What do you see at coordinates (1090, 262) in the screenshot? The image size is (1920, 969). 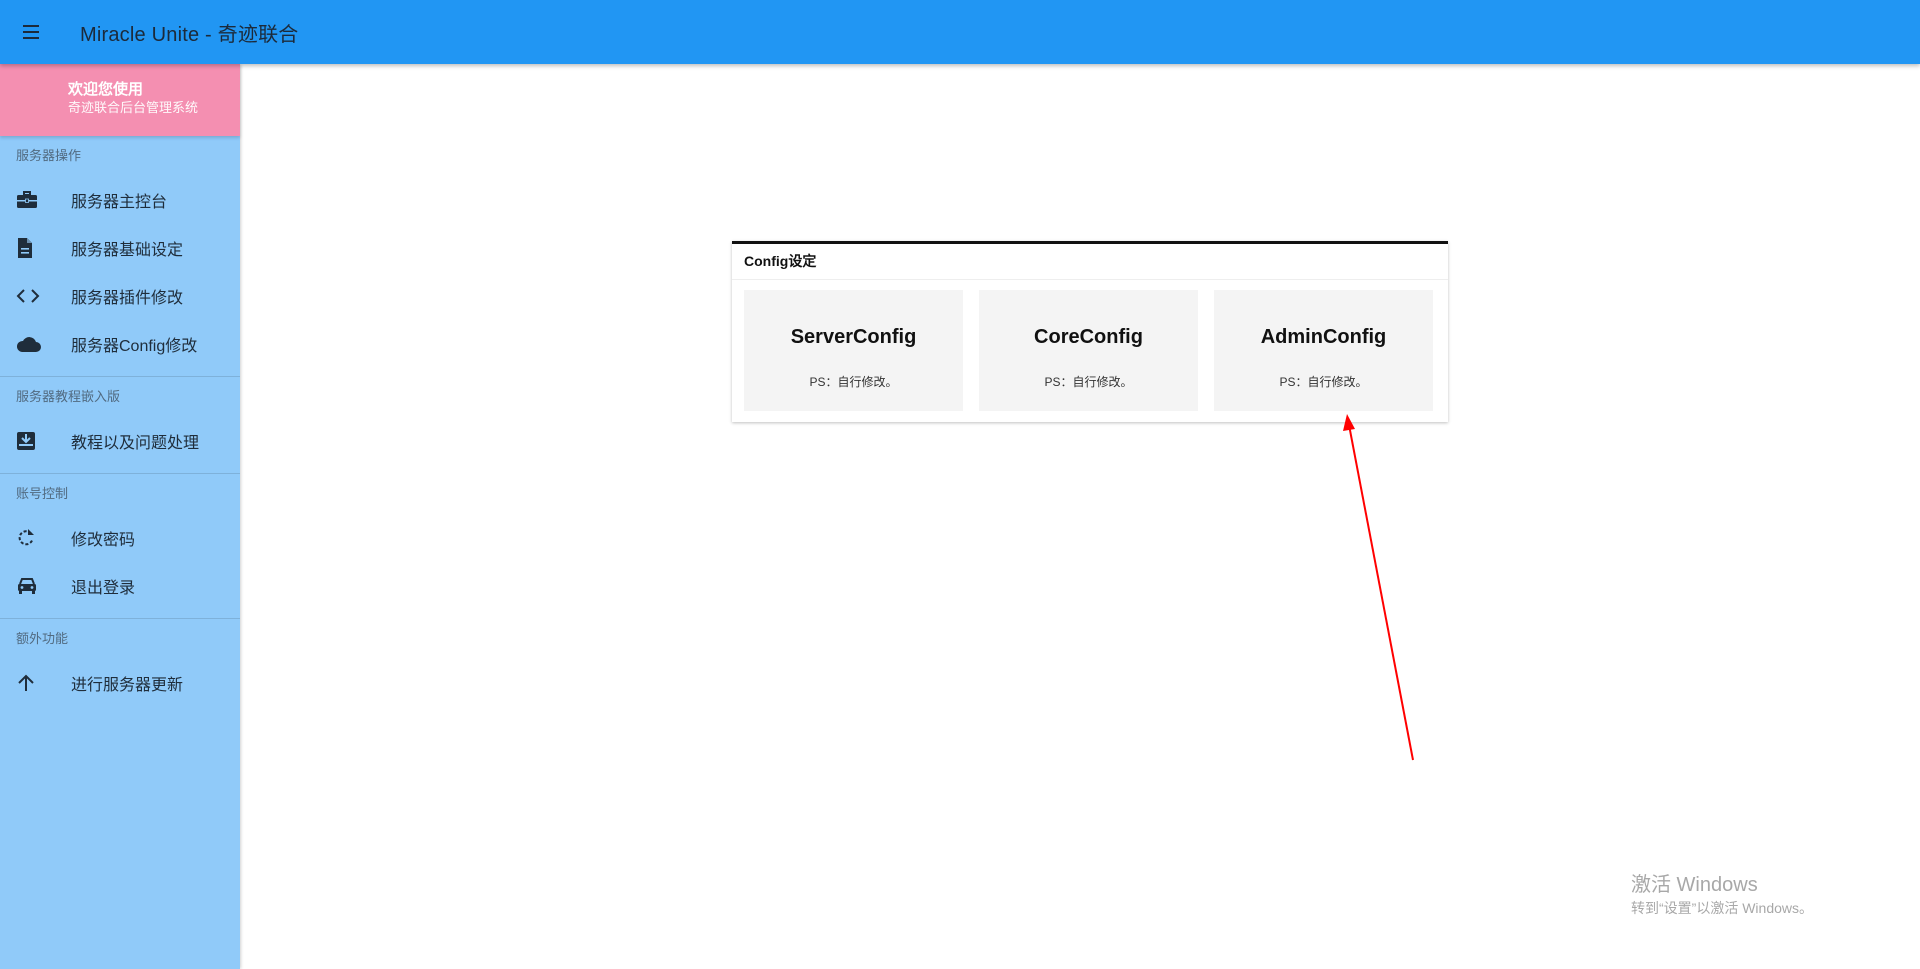 I see `card-title: Config设定` at bounding box center [1090, 262].